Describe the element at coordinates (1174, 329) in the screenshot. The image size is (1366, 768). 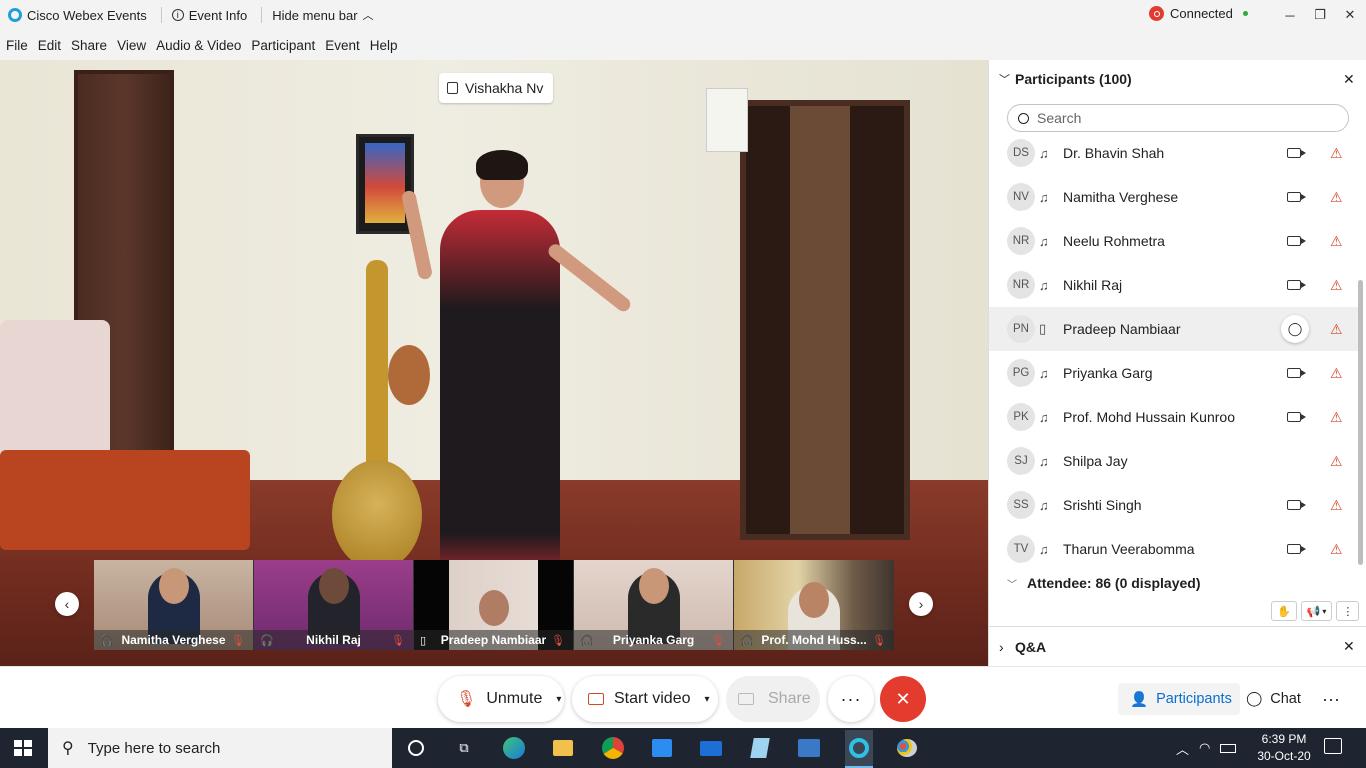
I see `participant-row: PN ▯ Pradeep Nambiaar ◯ ⚠` at that location.